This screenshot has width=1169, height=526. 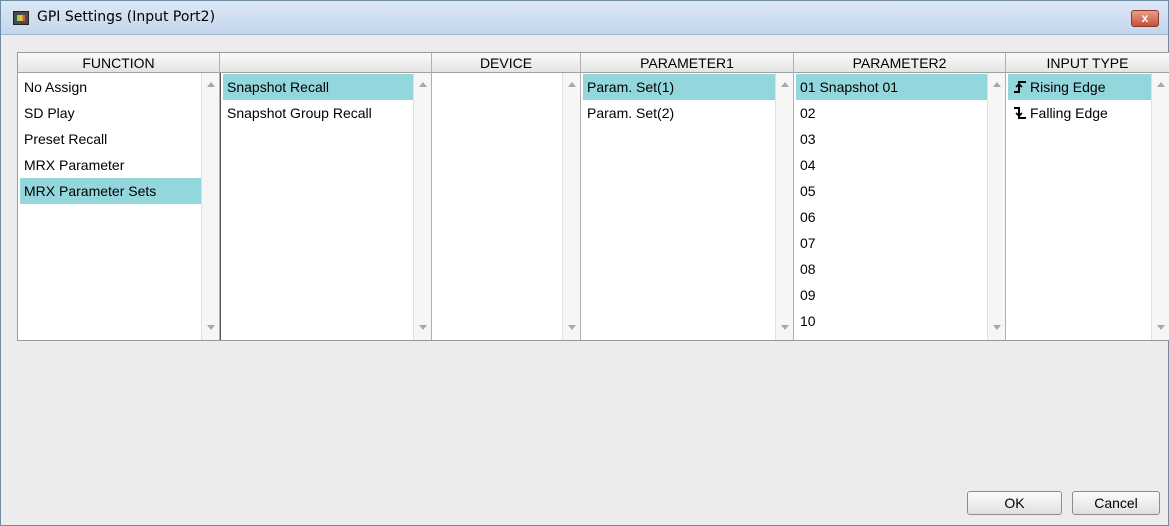 What do you see at coordinates (1145, 18) in the screenshot?
I see `close-button: x` at bounding box center [1145, 18].